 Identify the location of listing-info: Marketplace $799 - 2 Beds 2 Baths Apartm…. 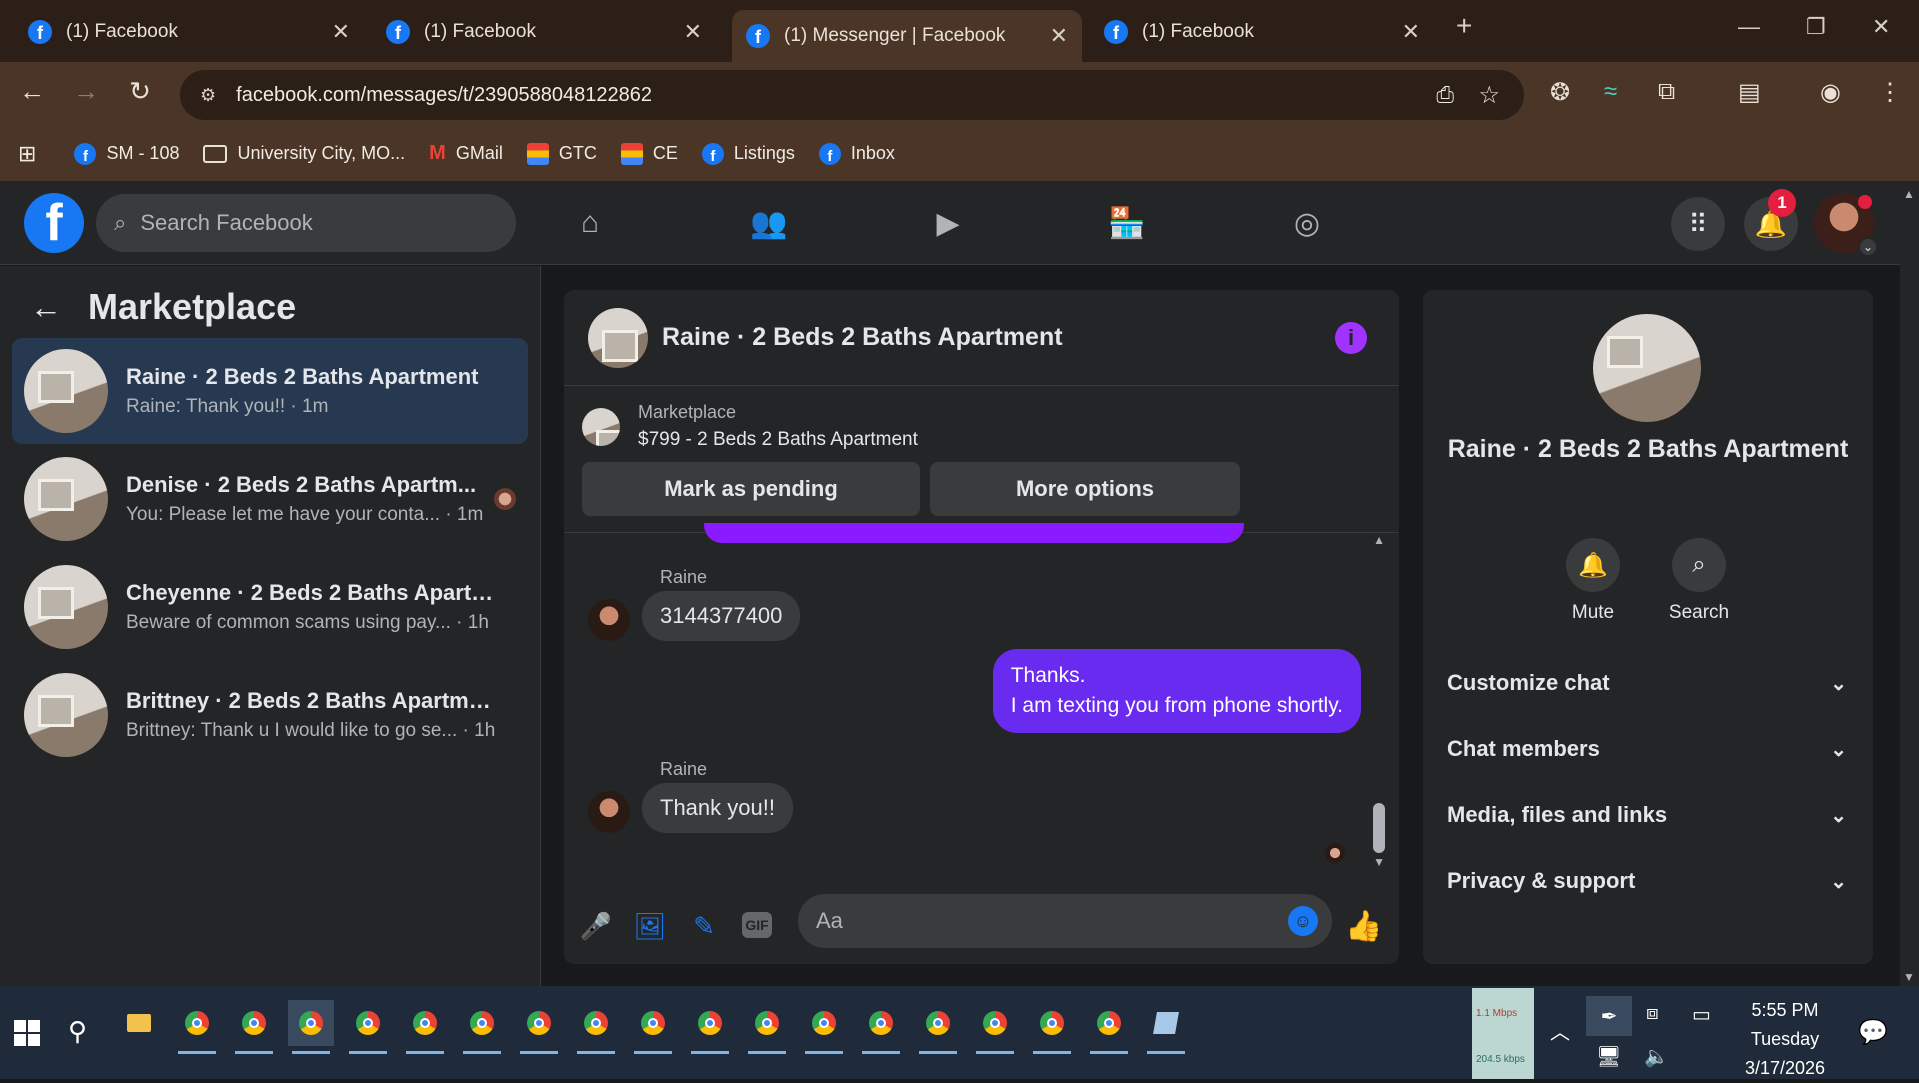
(750, 426).